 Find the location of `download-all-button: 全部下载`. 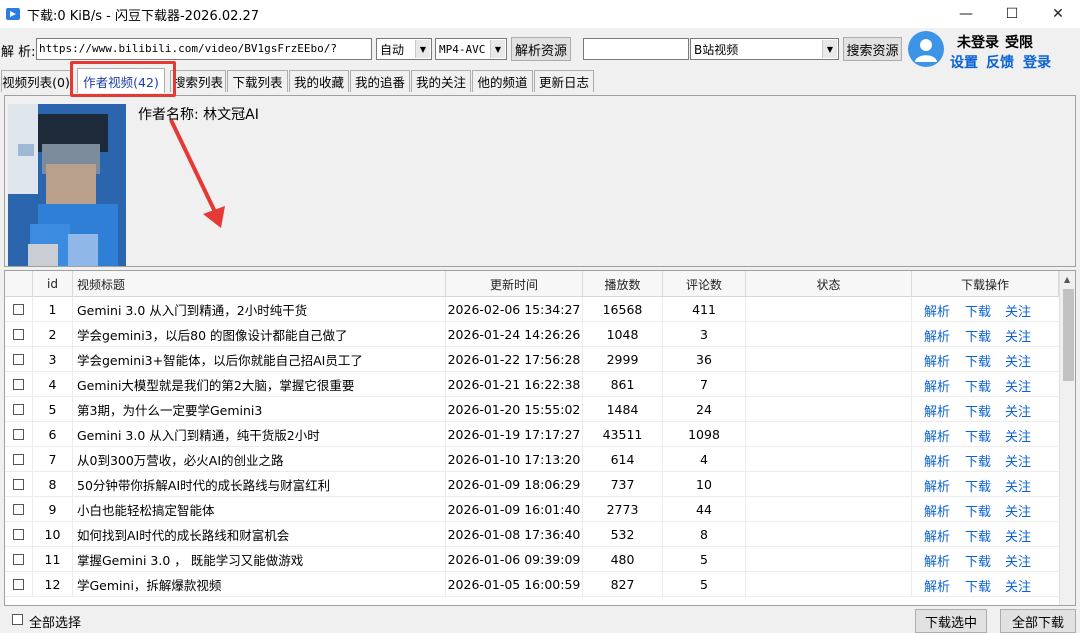

download-all-button: 全部下载 is located at coordinates (1038, 621).